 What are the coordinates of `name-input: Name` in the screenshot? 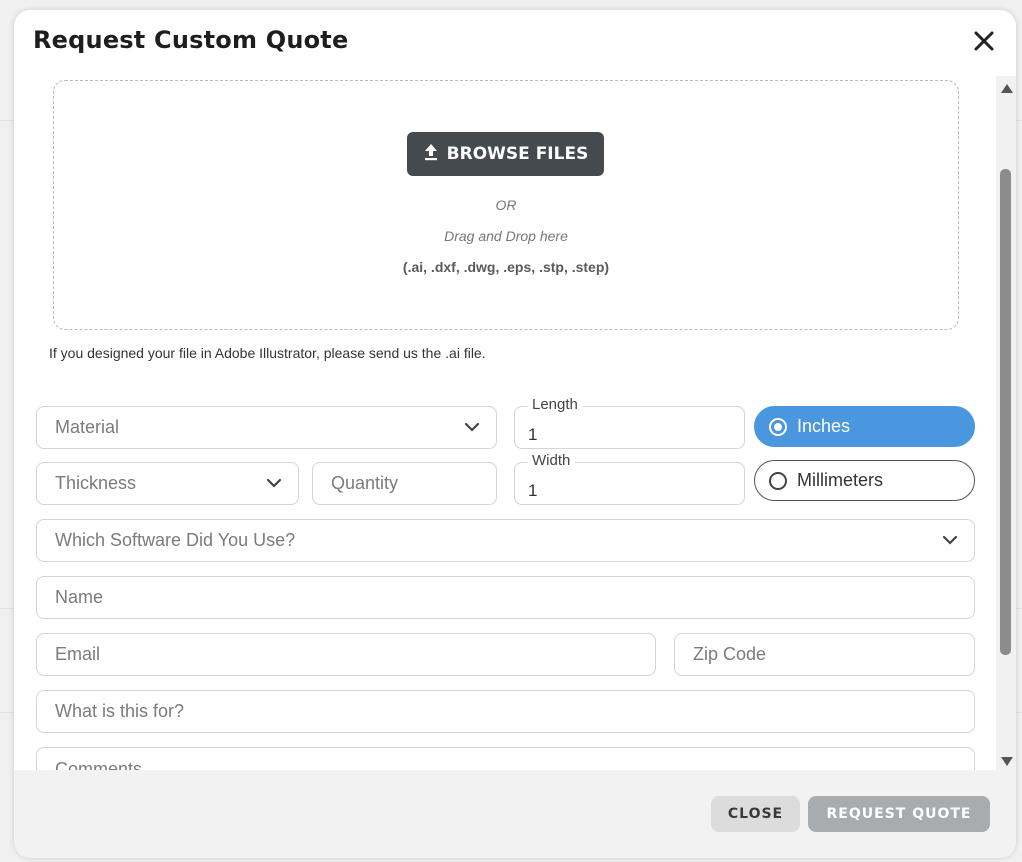 It's located at (505, 597).